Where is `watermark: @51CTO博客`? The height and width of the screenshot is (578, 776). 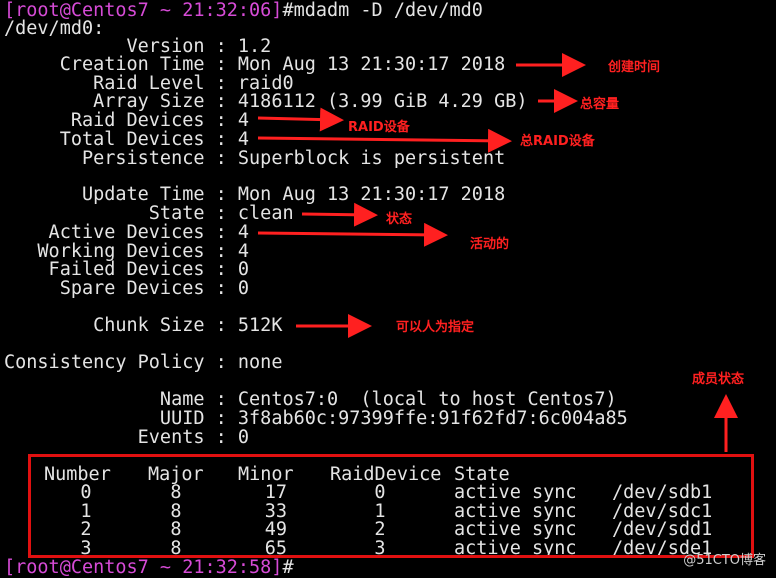
watermark: @51CTO博客 is located at coordinates (724, 560).